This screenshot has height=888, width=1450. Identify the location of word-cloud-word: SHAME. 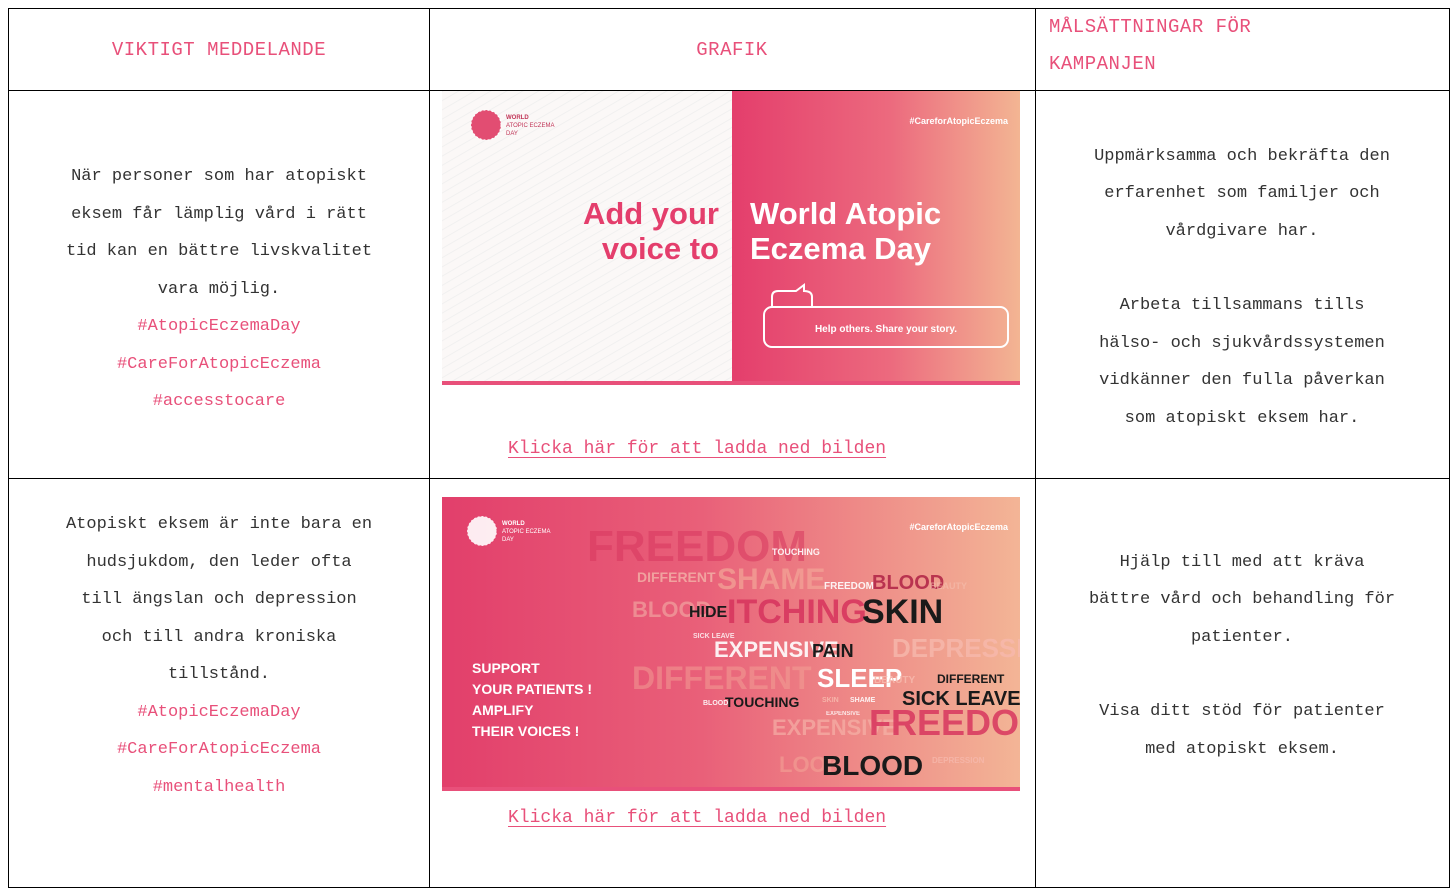
(771, 579).